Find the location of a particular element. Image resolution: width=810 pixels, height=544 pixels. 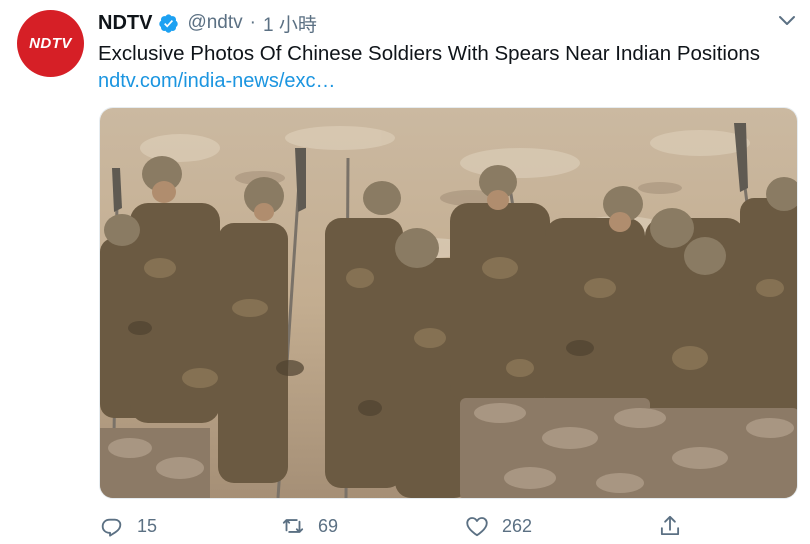

reply-count: 15 is located at coordinates (147, 525).